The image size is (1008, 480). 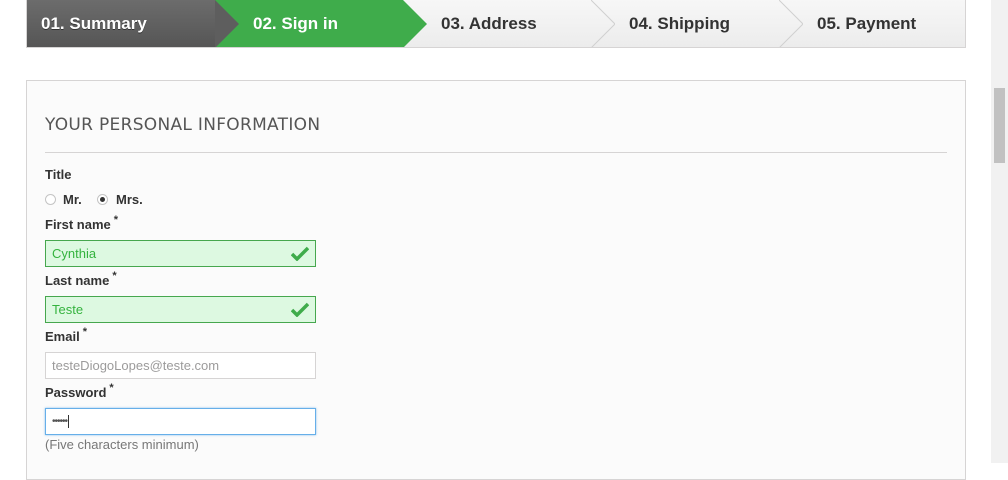 I want to click on radio-mr-label: Mr., so click(x=72, y=199).